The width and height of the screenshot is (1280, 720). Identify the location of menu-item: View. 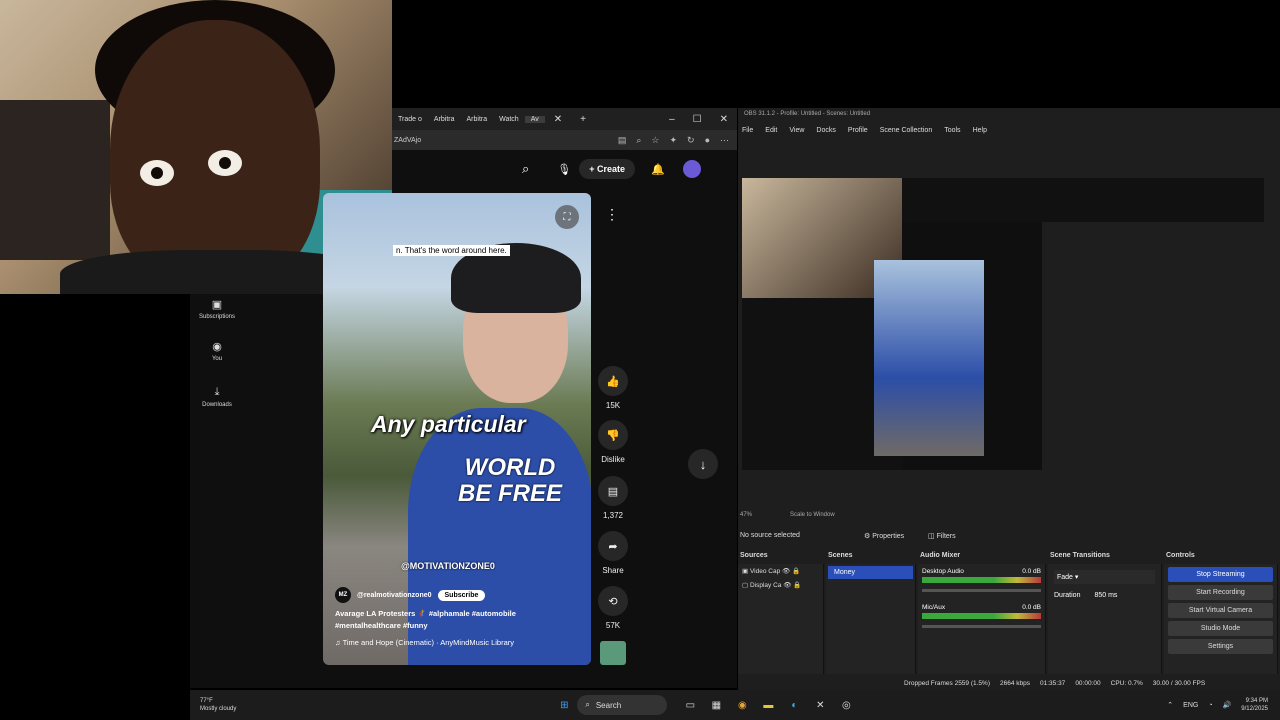
(796, 130).